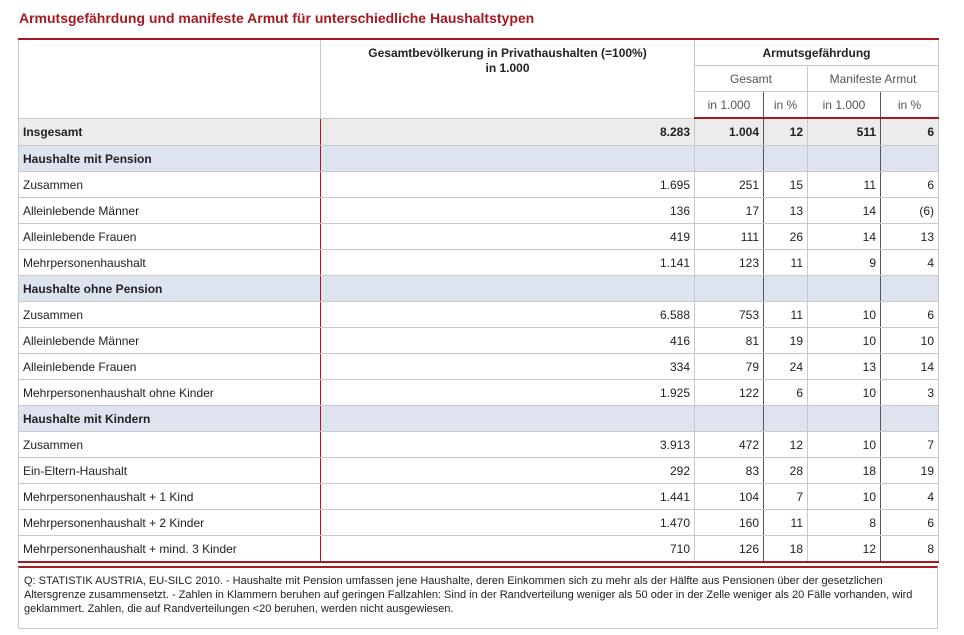  What do you see at coordinates (844, 210) in the screenshot?
I see `cell-ma-abs: 14` at bounding box center [844, 210].